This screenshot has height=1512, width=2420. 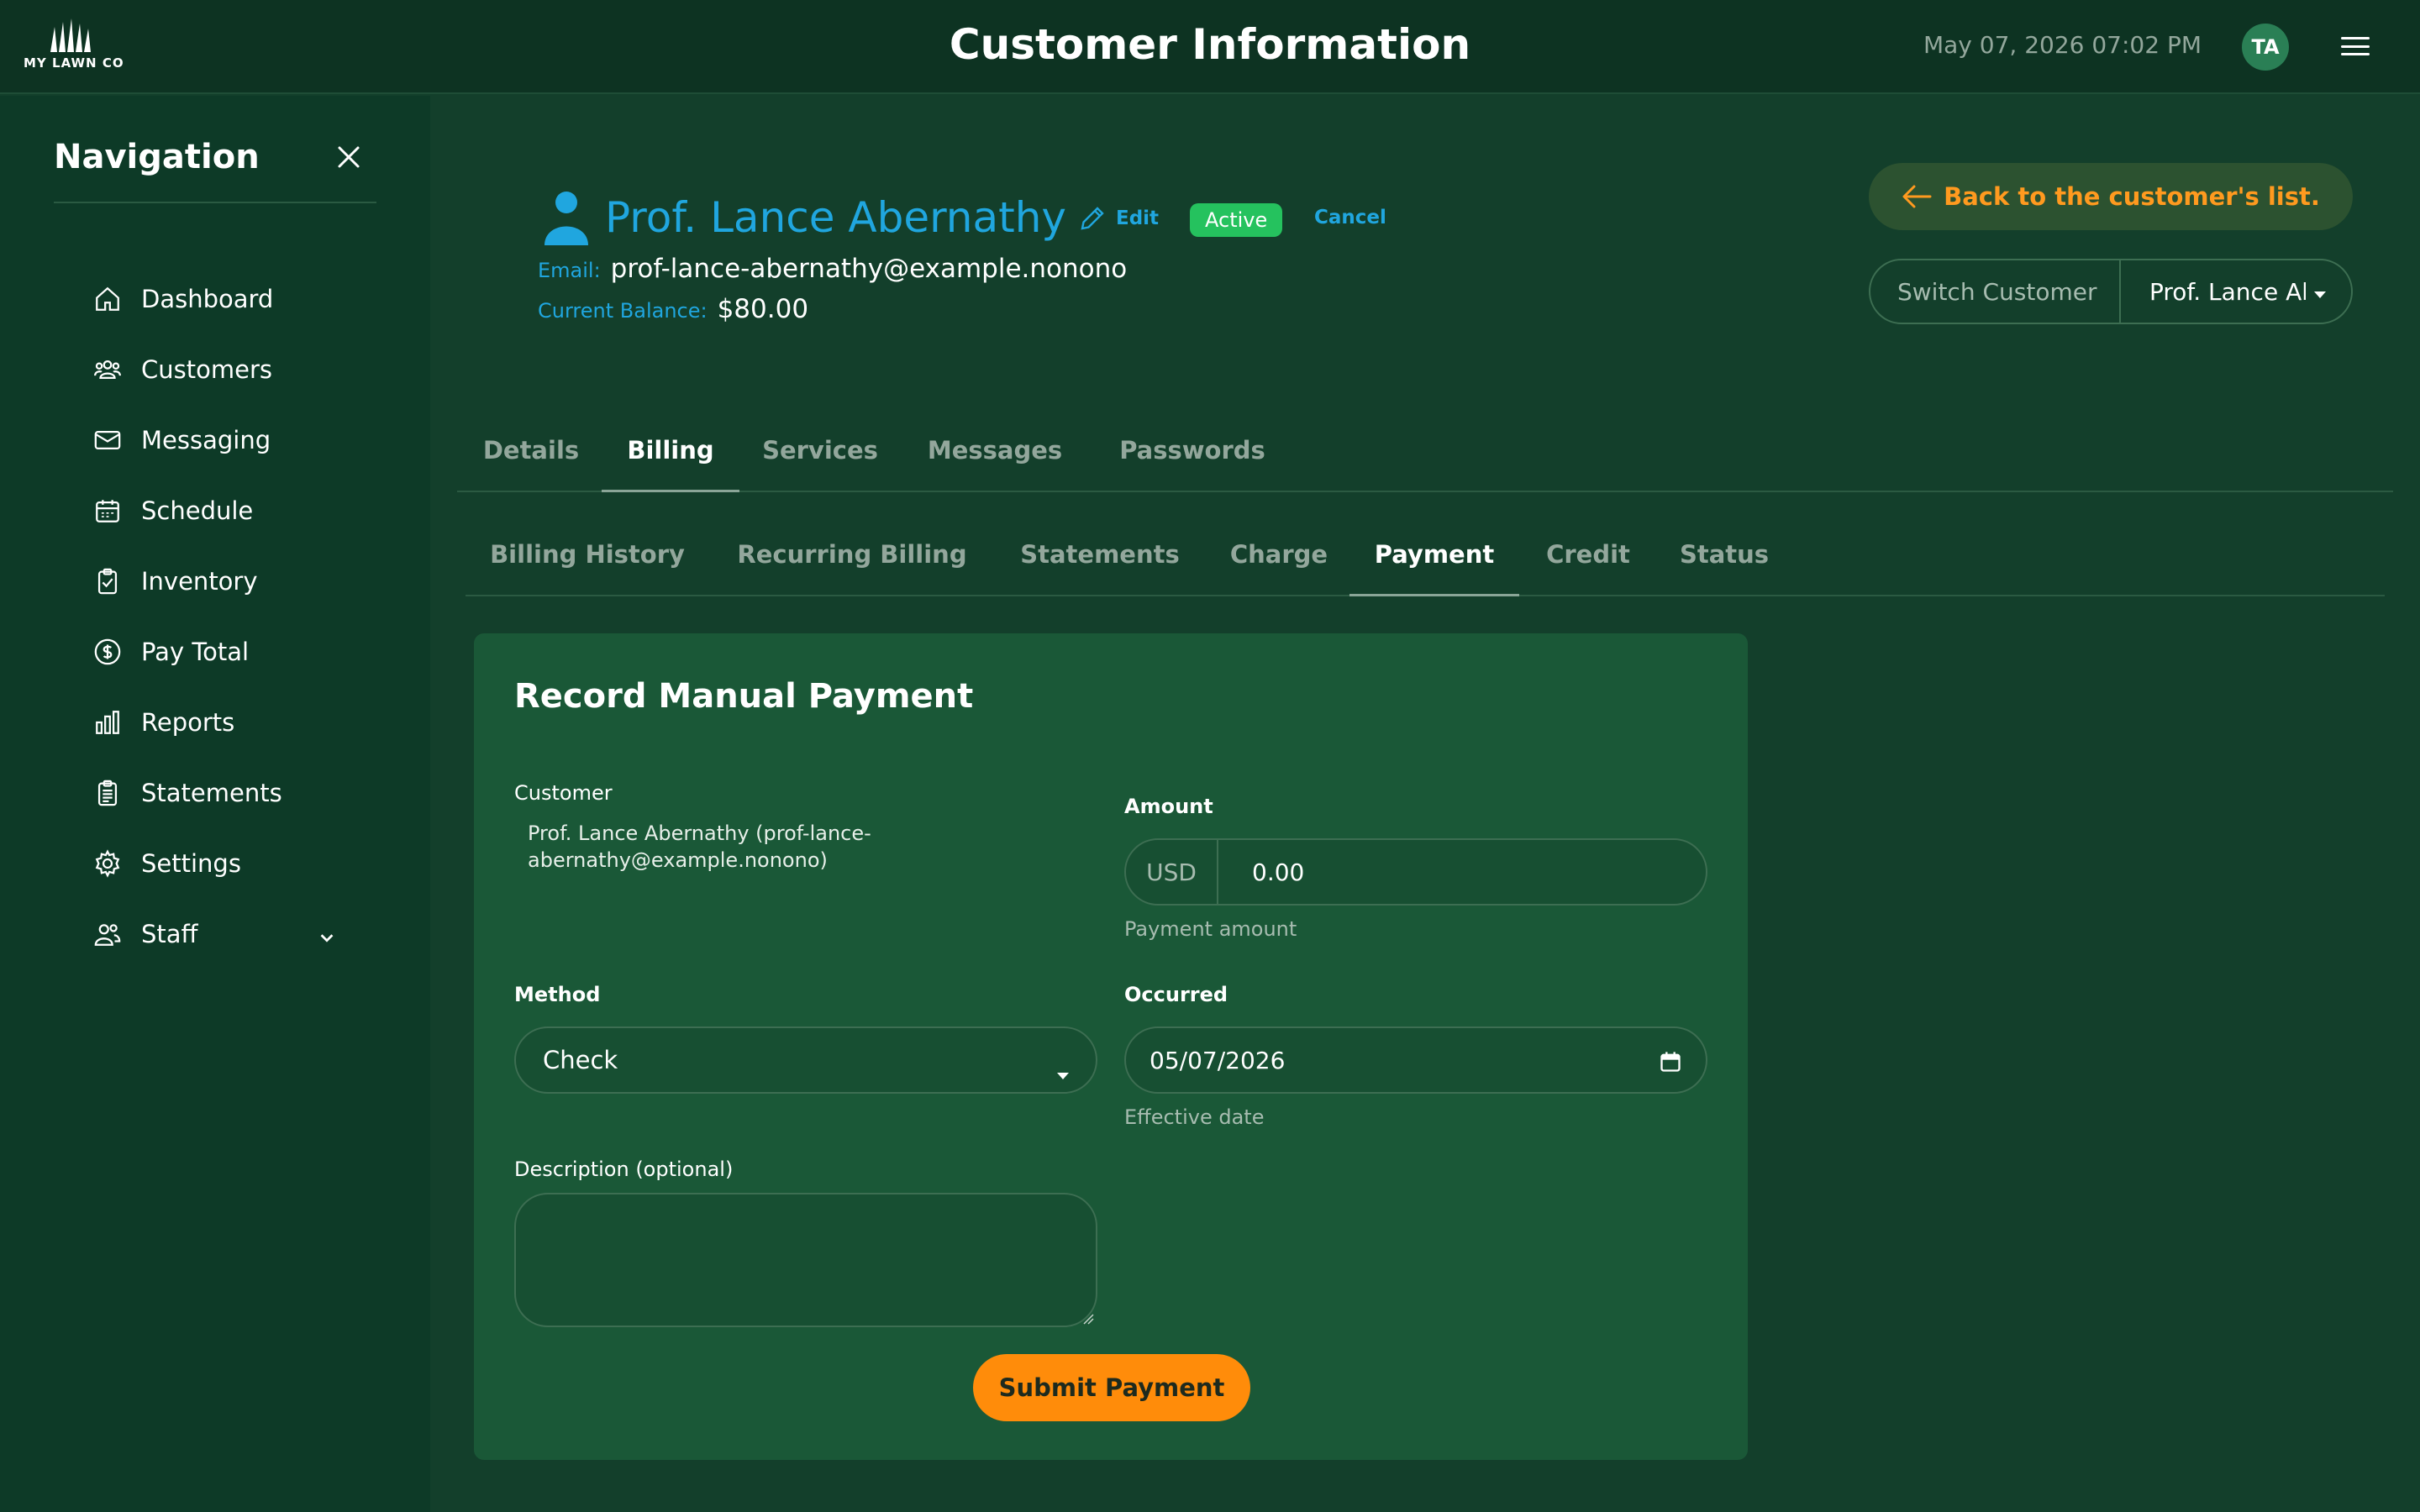 I want to click on subtab-recurring-billing: Recurring Billing, so click(x=852, y=562).